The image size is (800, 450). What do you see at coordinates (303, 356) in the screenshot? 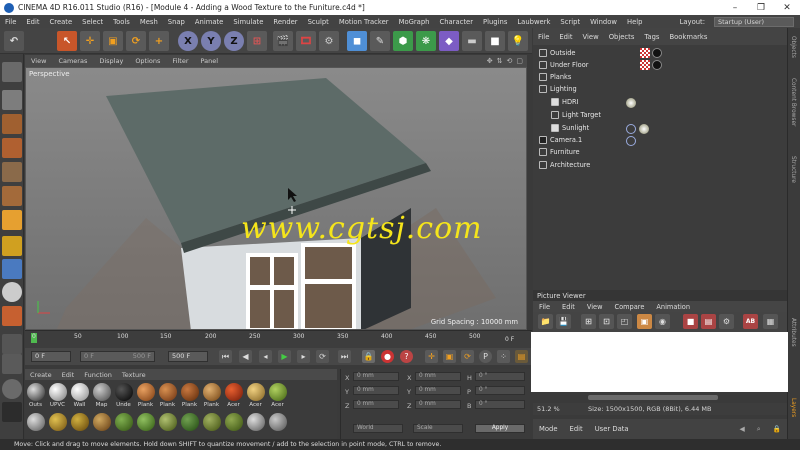
I see `next-frame-icon: ▸` at bounding box center [303, 356].